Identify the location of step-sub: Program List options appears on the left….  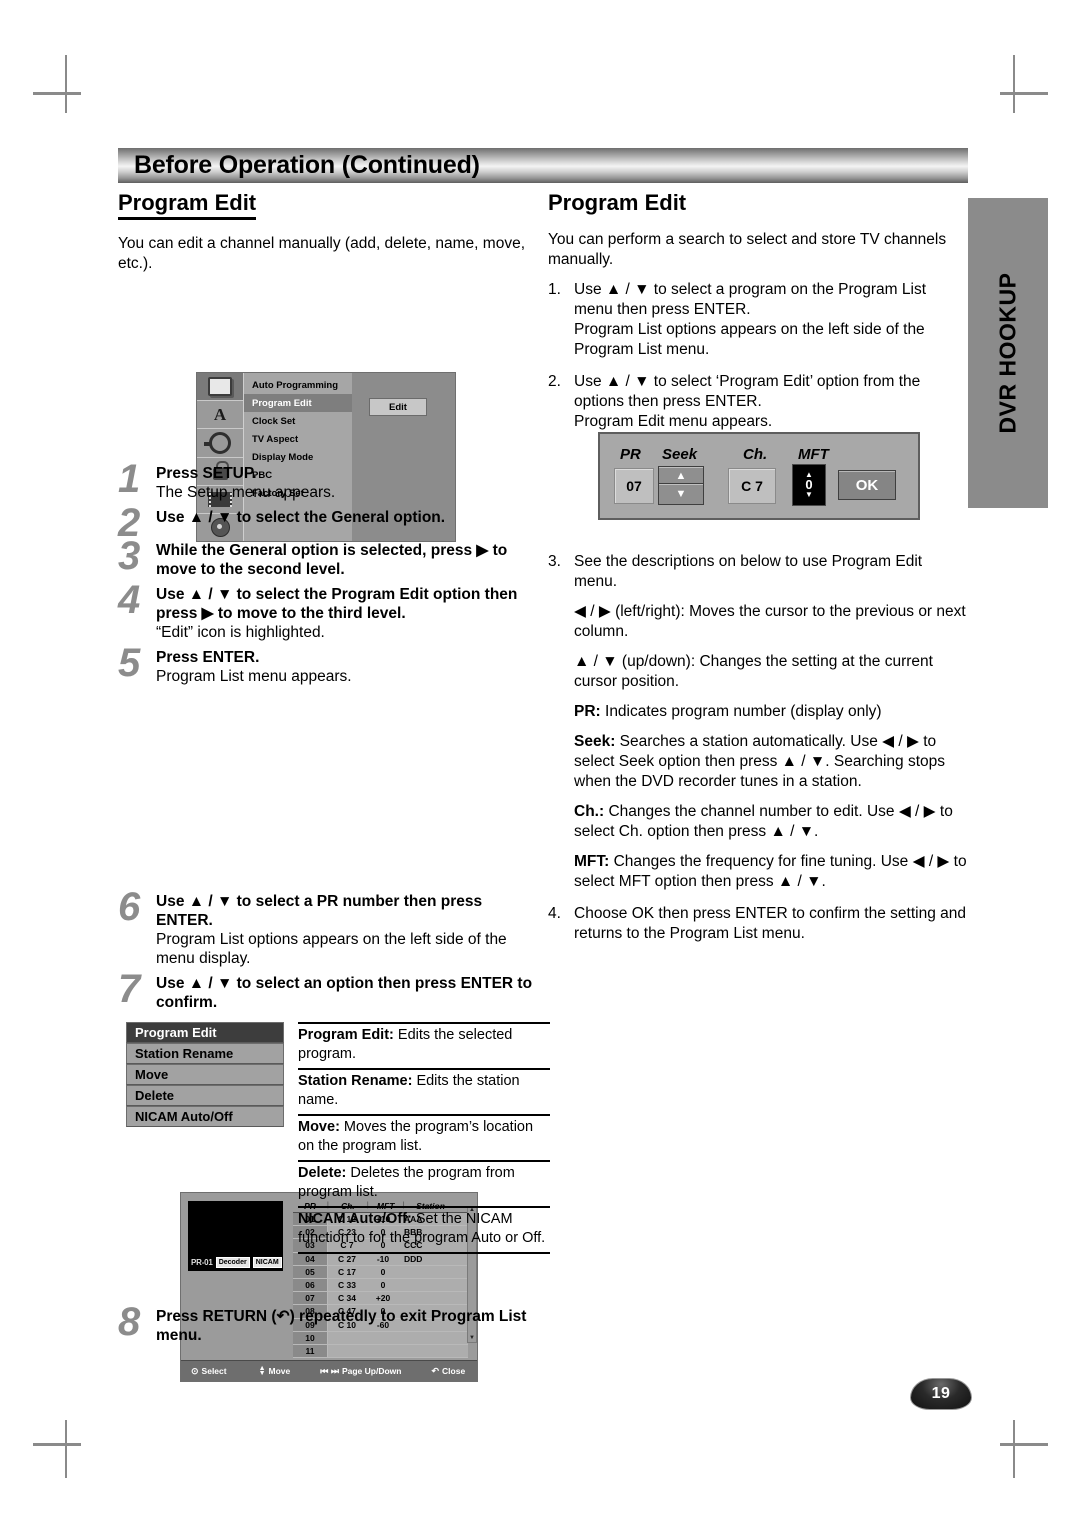
(331, 949).